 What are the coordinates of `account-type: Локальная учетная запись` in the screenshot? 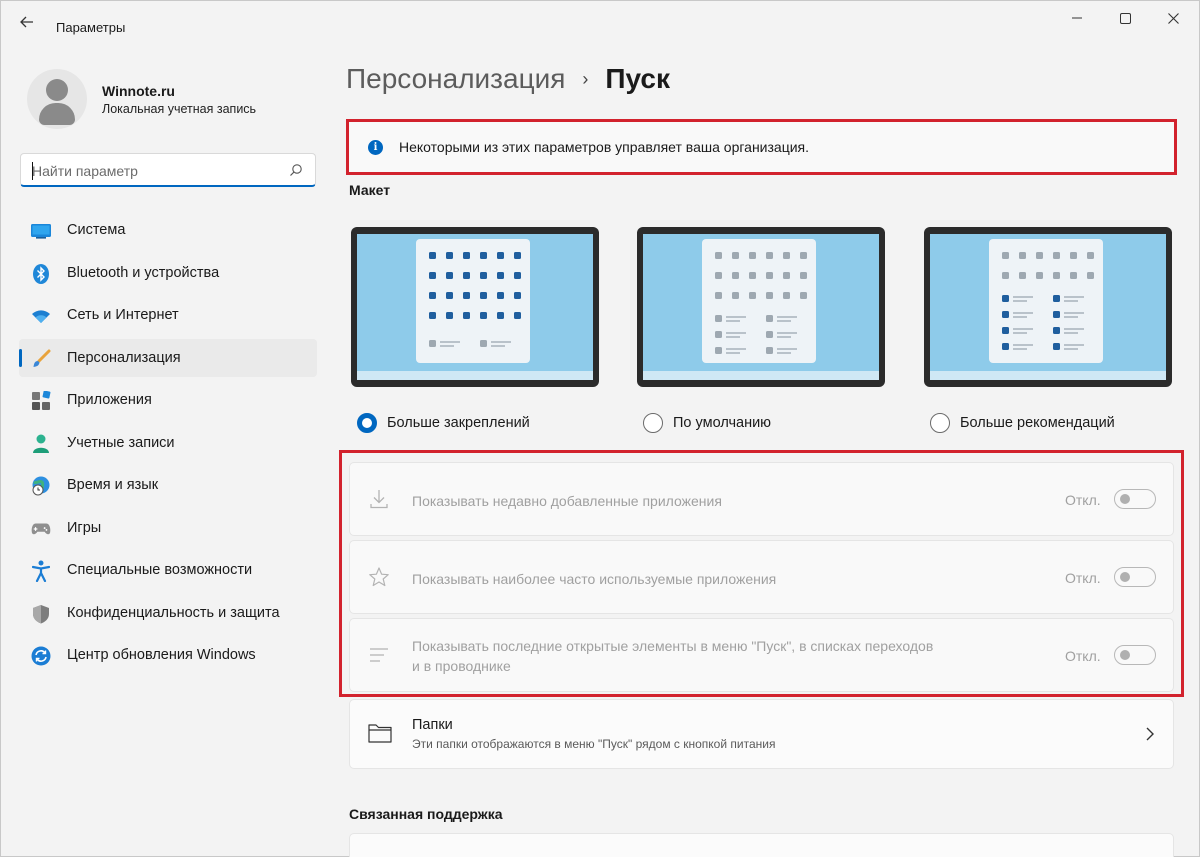 It's located at (179, 109).